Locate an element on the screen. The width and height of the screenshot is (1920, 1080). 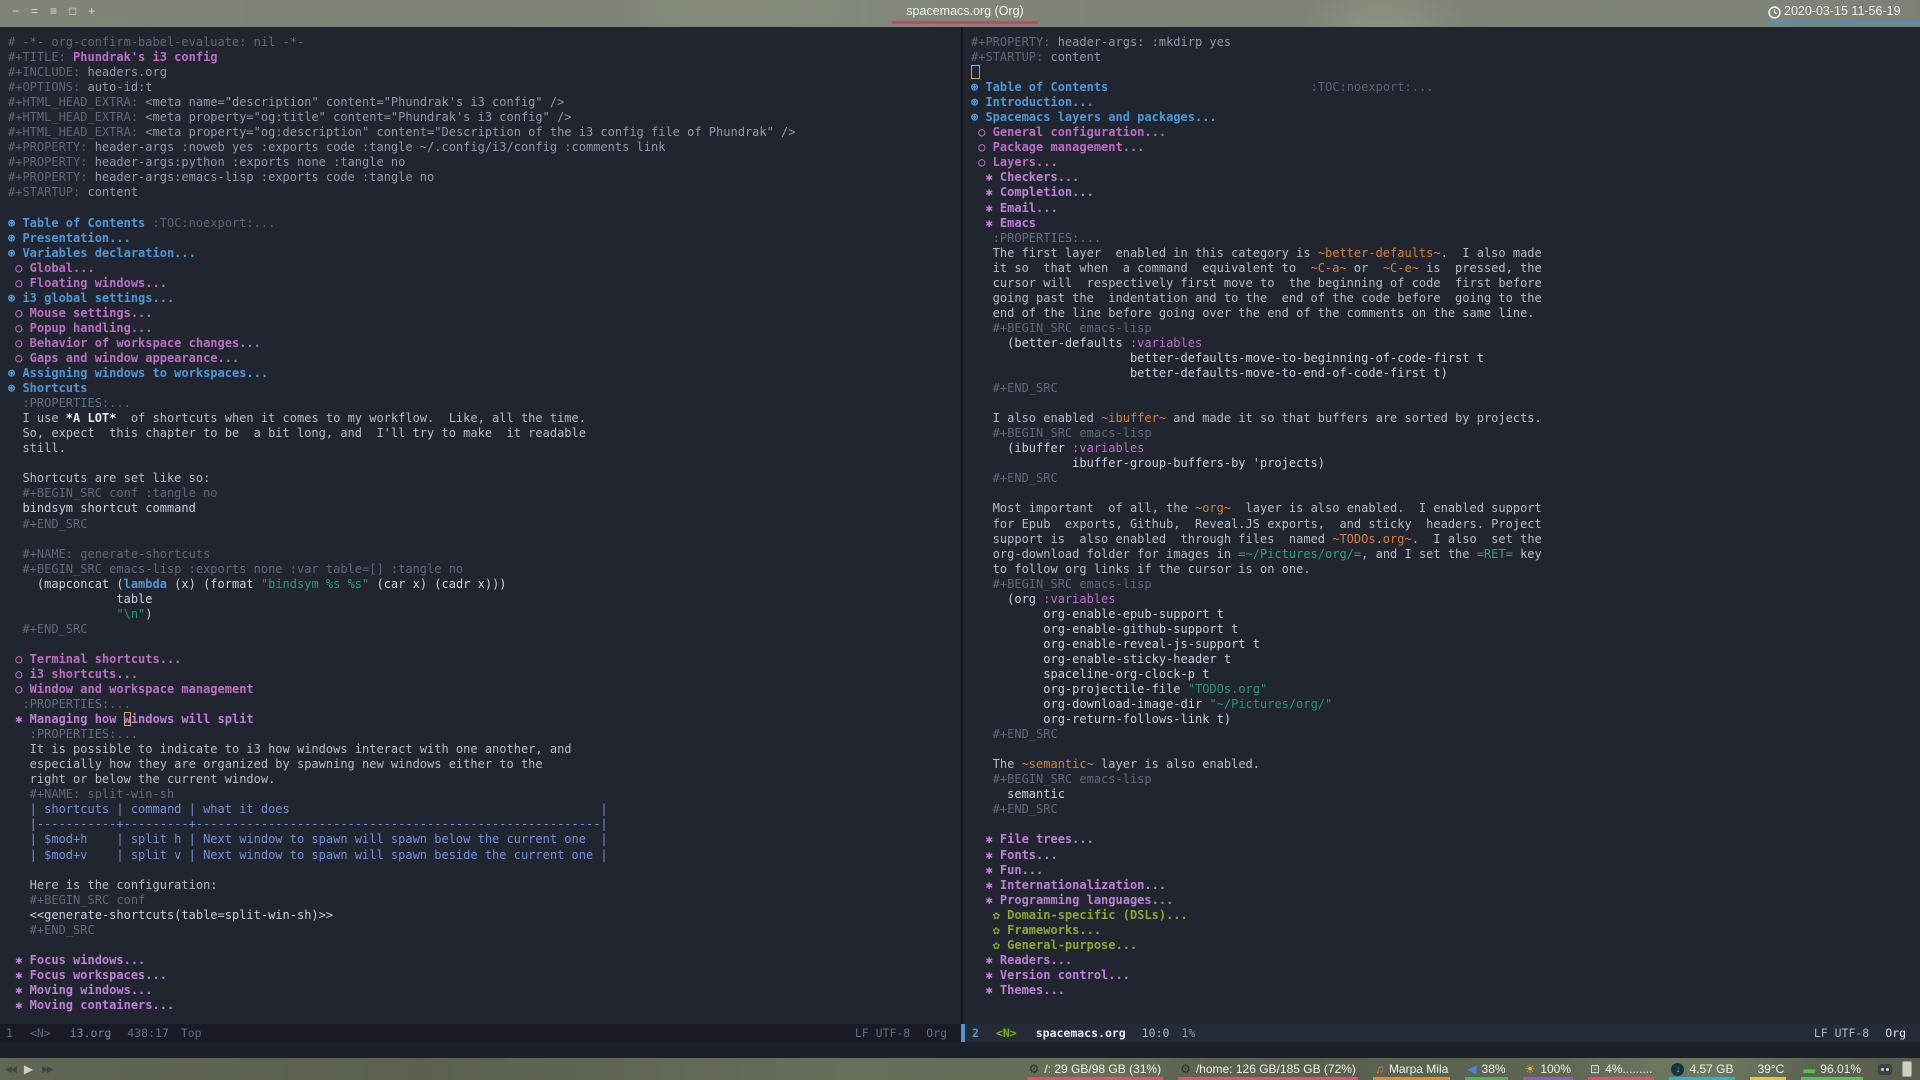
text-segment: #+BEGIN_SRC conf is located at coordinates (77, 899).